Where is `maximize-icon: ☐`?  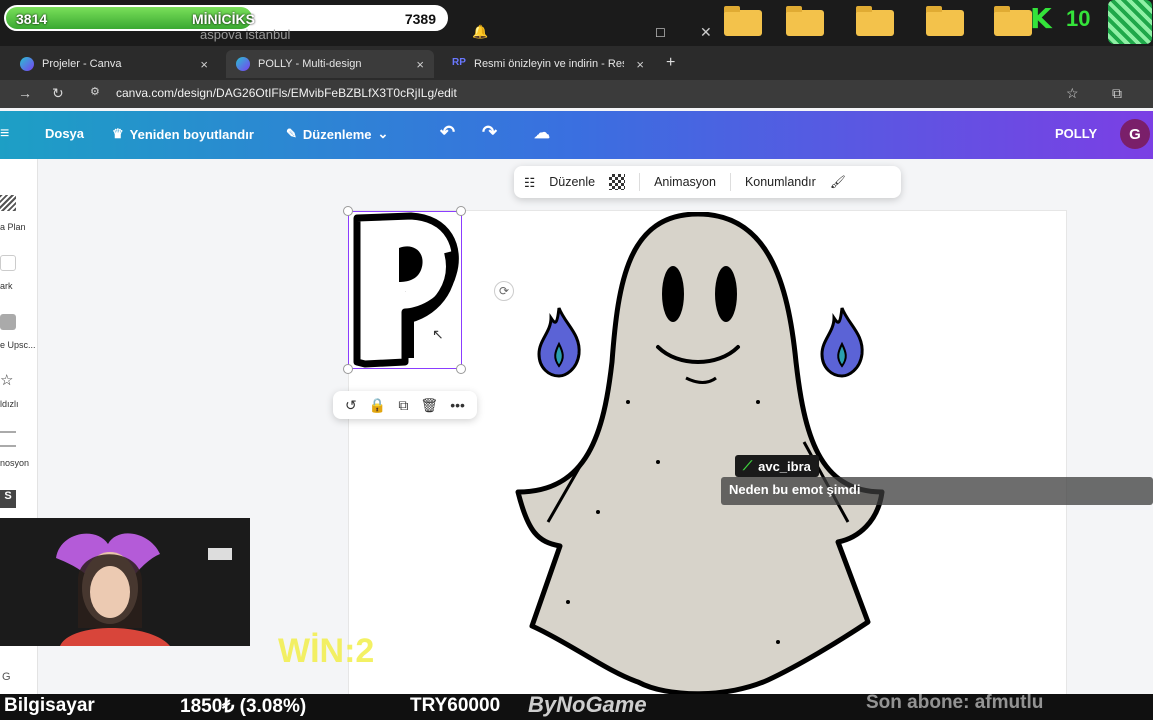 maximize-icon: ☐ is located at coordinates (660, 33).